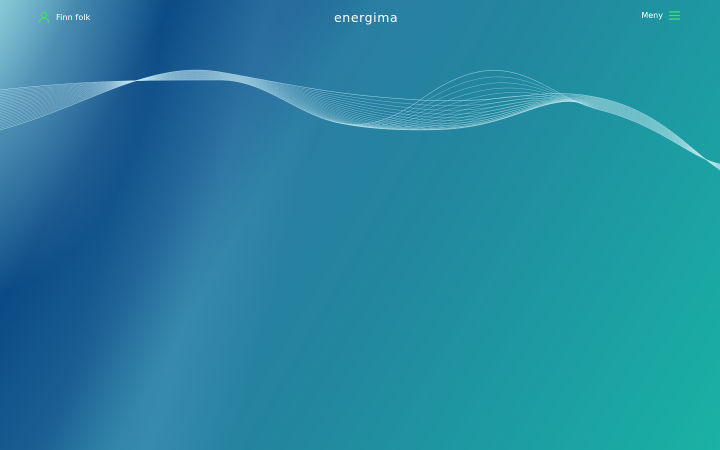 The height and width of the screenshot is (450, 720). I want to click on menu-label: Meny, so click(652, 15).